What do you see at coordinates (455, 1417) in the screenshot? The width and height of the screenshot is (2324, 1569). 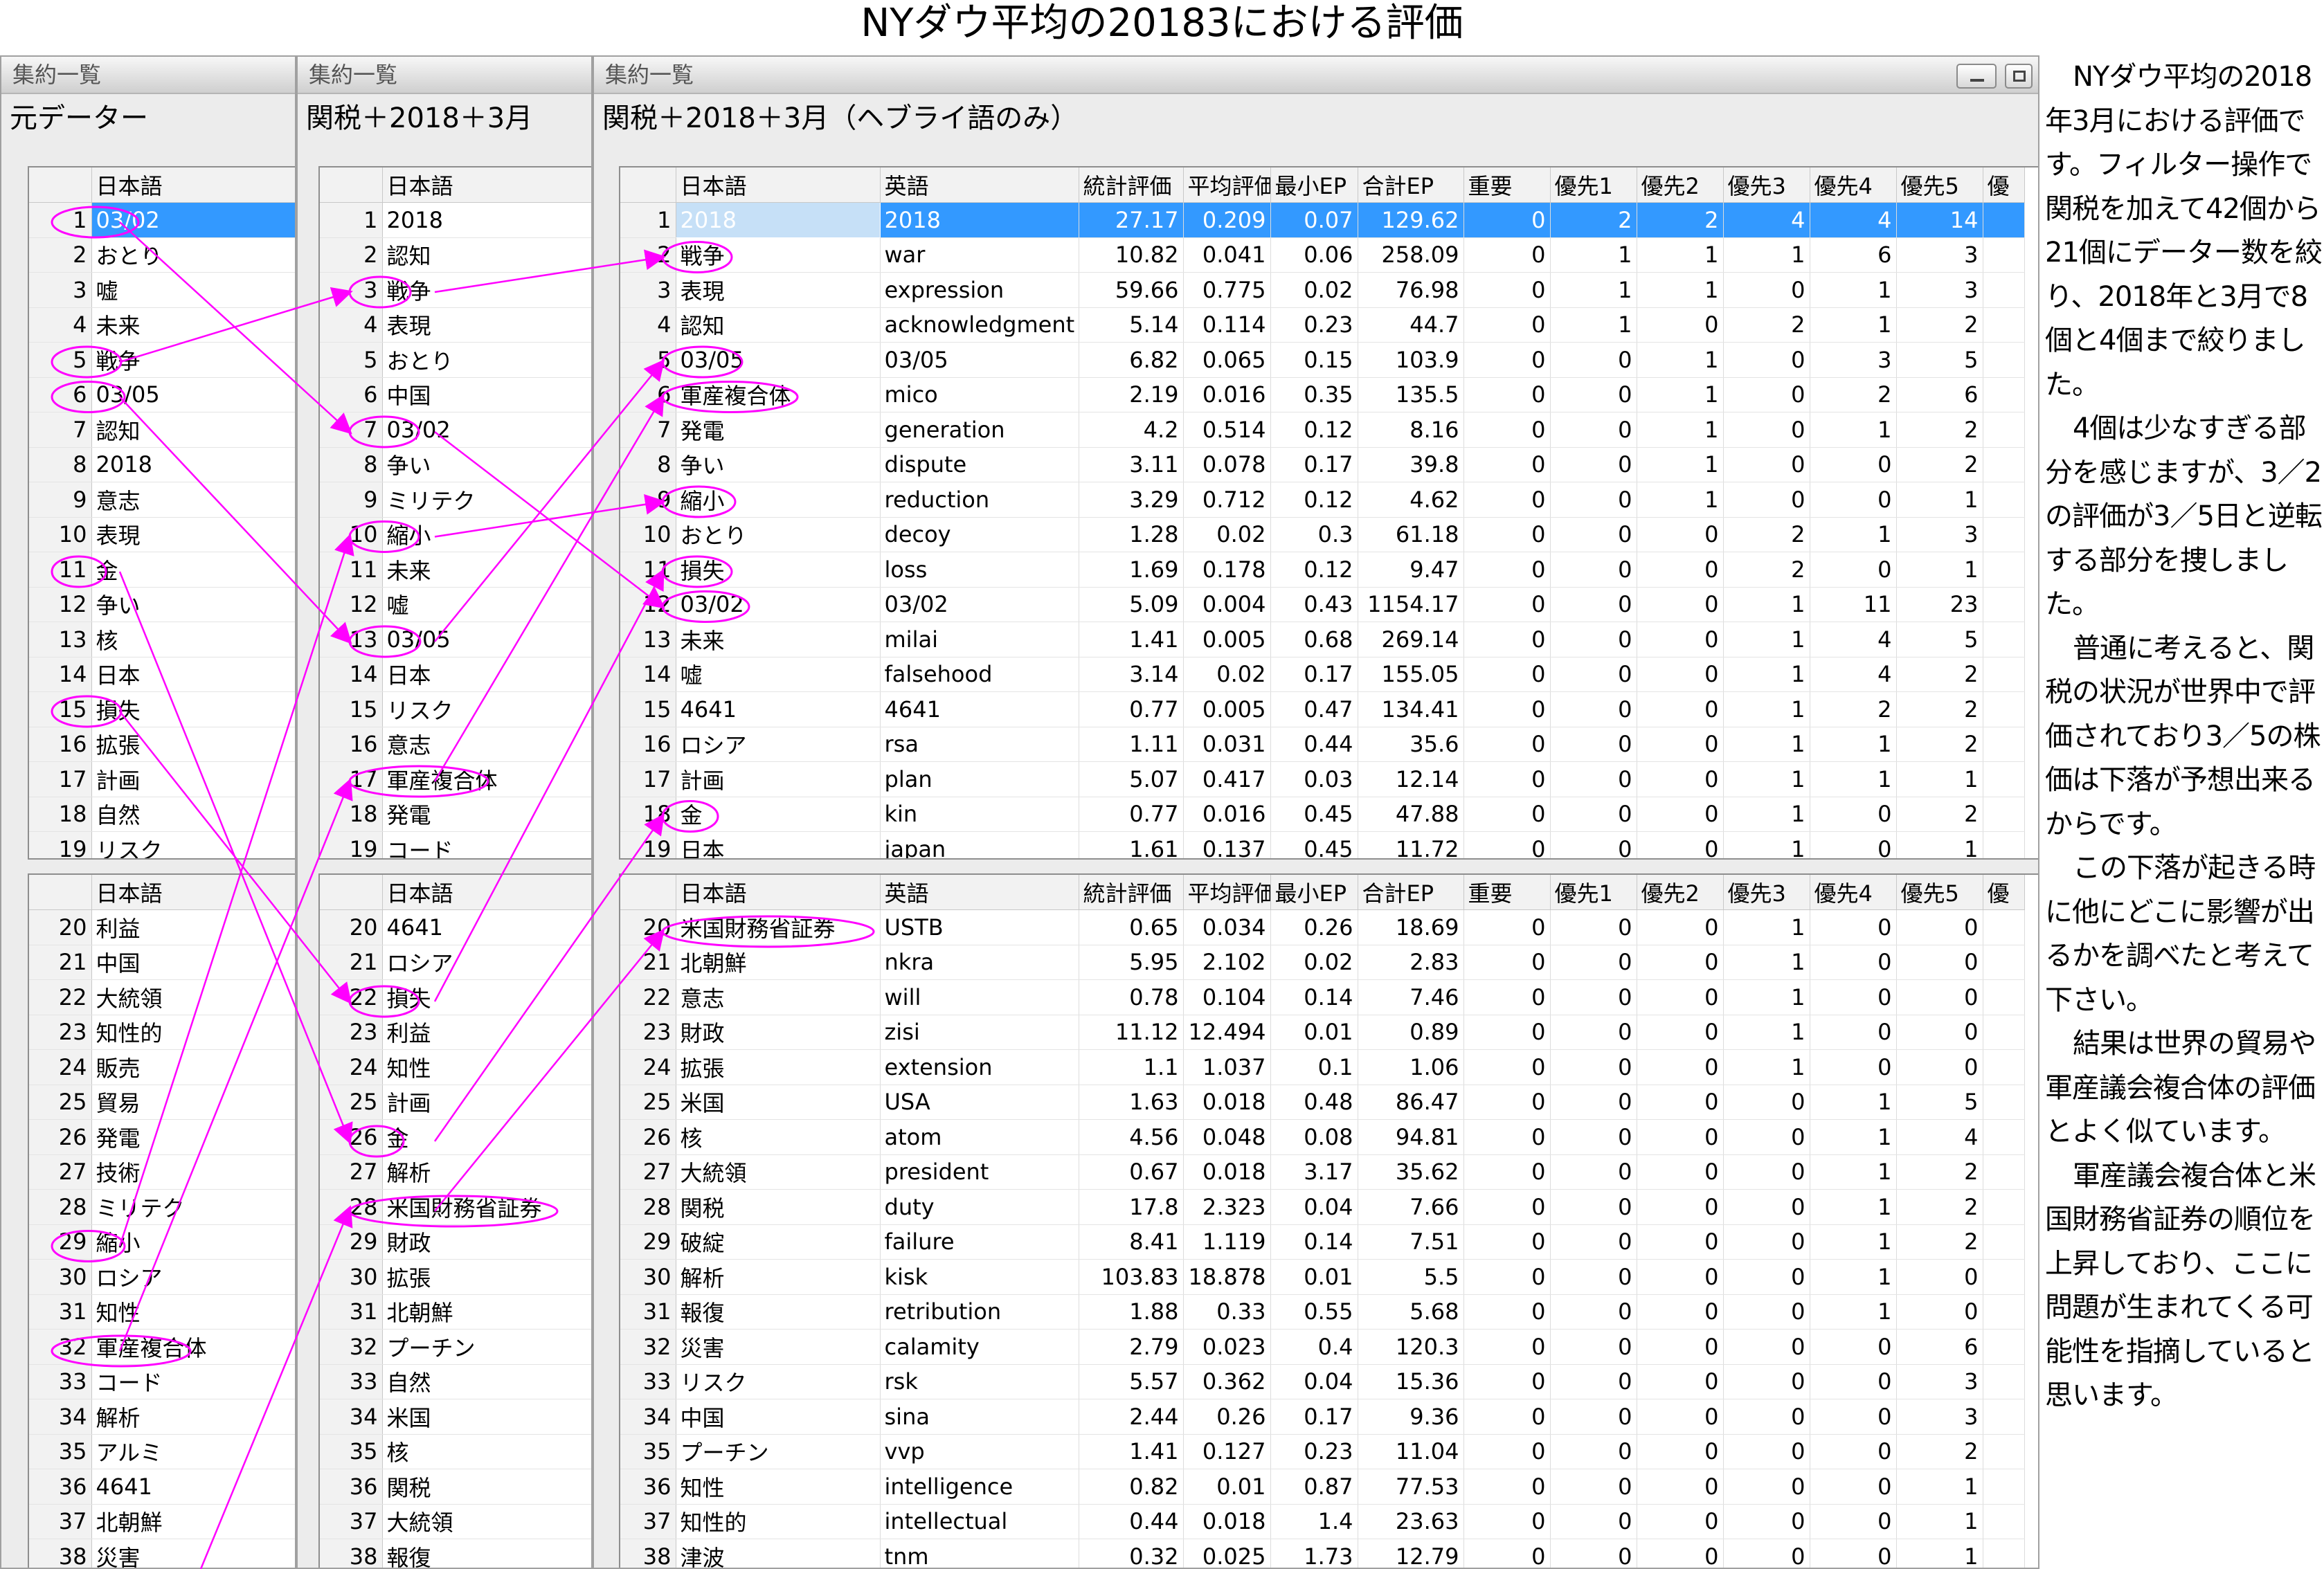 I see `table-row: 34 米国` at bounding box center [455, 1417].